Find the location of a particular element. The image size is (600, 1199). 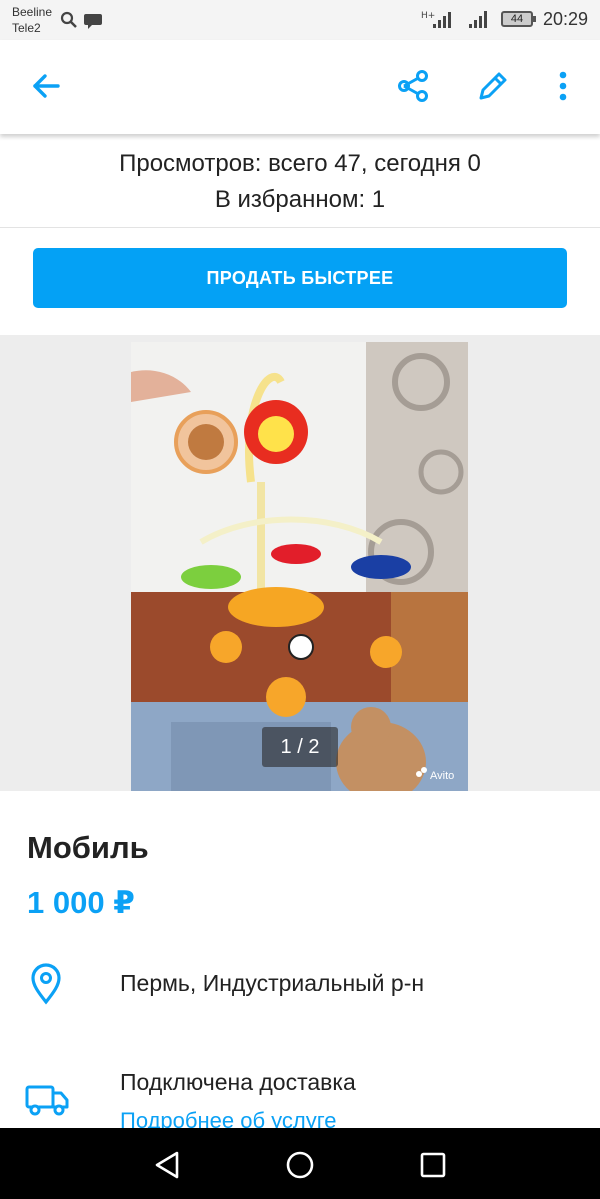

share-button is located at coordinates (413, 86).